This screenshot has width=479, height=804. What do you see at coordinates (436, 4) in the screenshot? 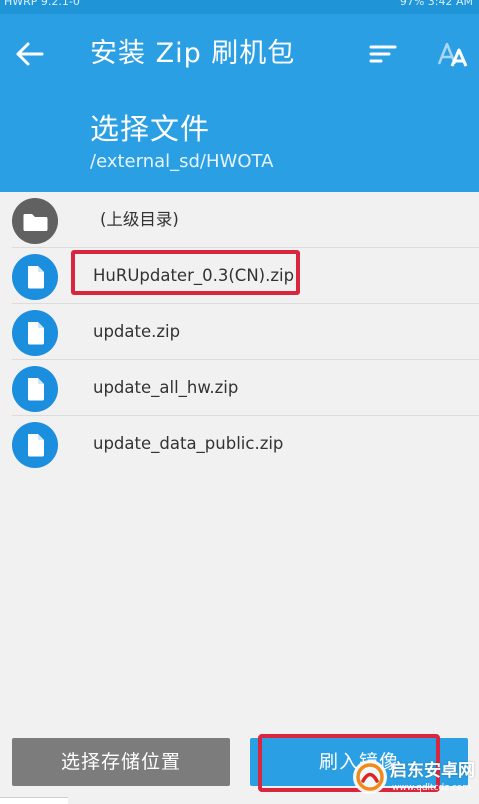
I see `status-right-text: 97% 3:42 AM` at bounding box center [436, 4].